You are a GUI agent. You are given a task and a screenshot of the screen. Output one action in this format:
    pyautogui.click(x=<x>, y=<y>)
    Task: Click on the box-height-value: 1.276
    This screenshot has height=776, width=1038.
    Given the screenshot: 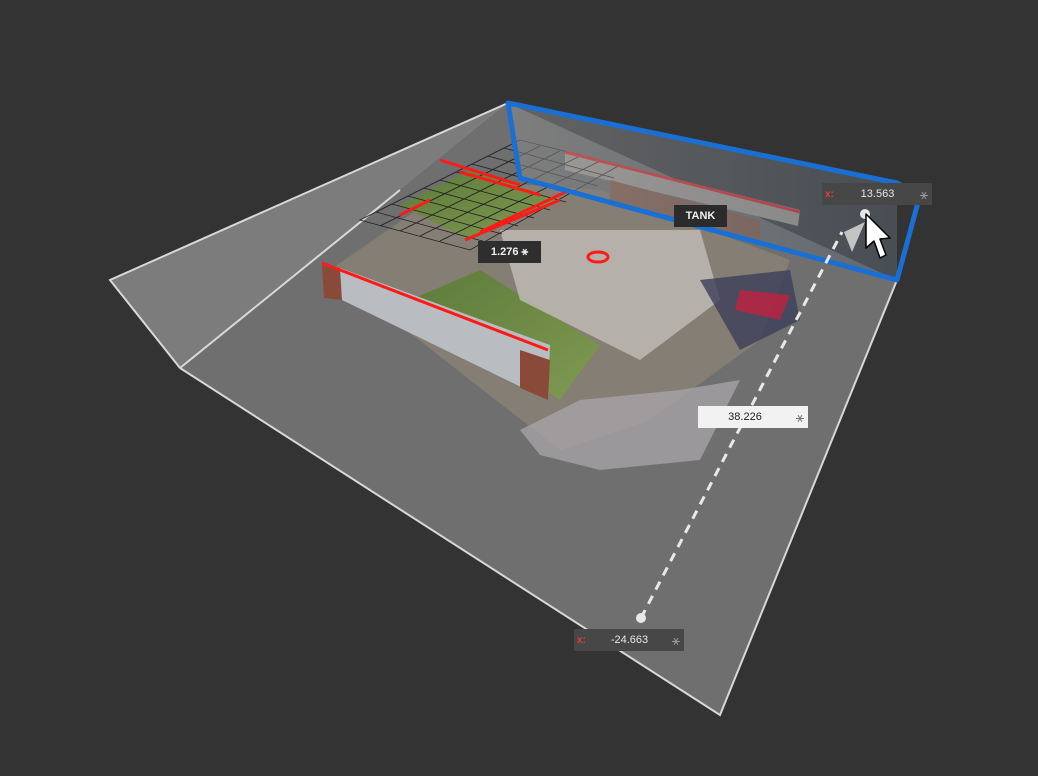 What is the action you would take?
    pyautogui.click(x=504, y=252)
    